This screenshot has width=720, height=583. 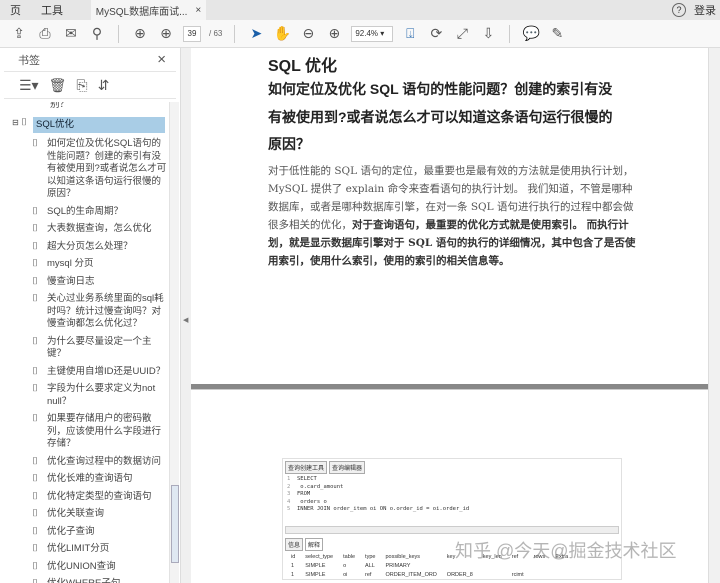 I want to click on heading-line: 如何定位及优化 SQL 语句的性能问题？创建的索引有没, so click(x=440, y=89).